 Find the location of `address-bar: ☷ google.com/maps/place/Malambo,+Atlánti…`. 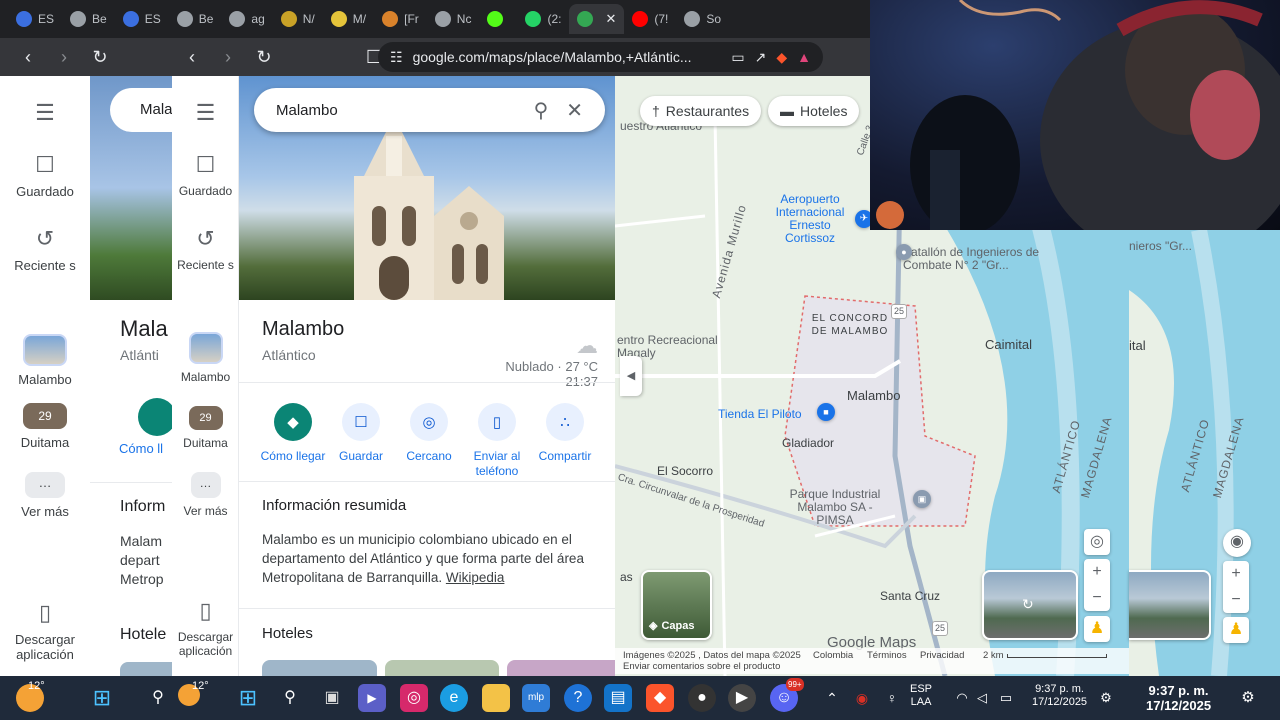

address-bar: ☷ google.com/maps/place/Malambo,+Atlánti… is located at coordinates (600, 57).